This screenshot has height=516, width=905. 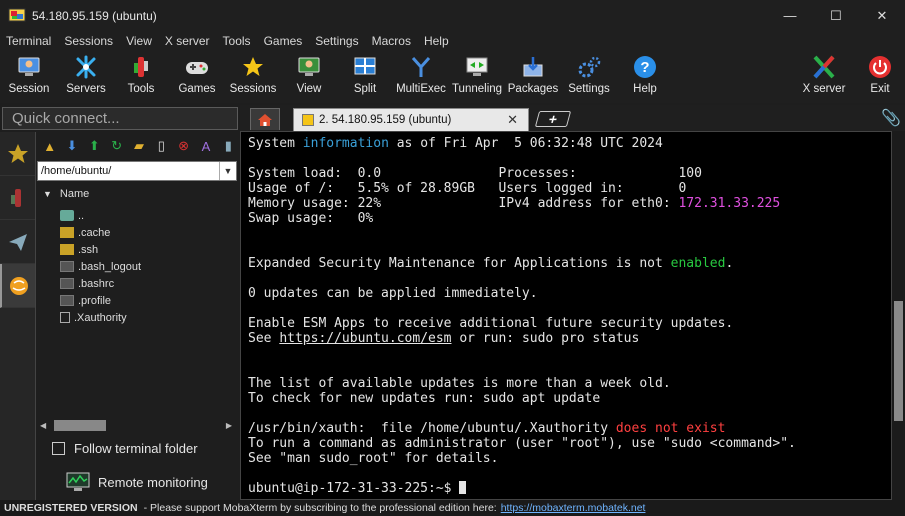 I want to click on chevron-down-icon: ▼, so click(x=227, y=171).